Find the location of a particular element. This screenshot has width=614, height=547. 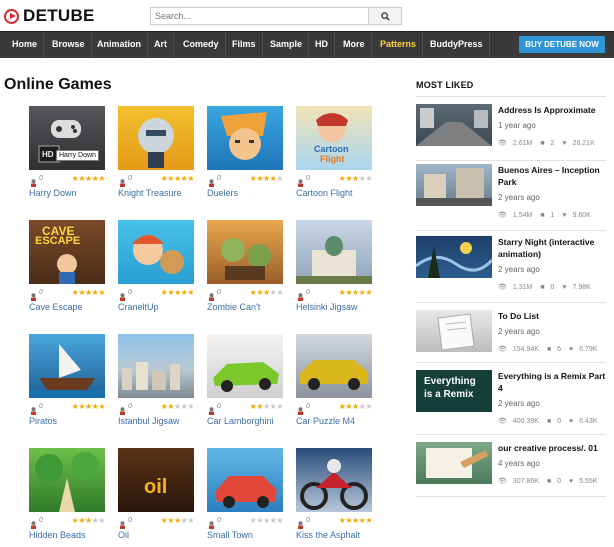

game-card: 0 ★★★★★ Car Lamborghini is located at coordinates (245, 380).